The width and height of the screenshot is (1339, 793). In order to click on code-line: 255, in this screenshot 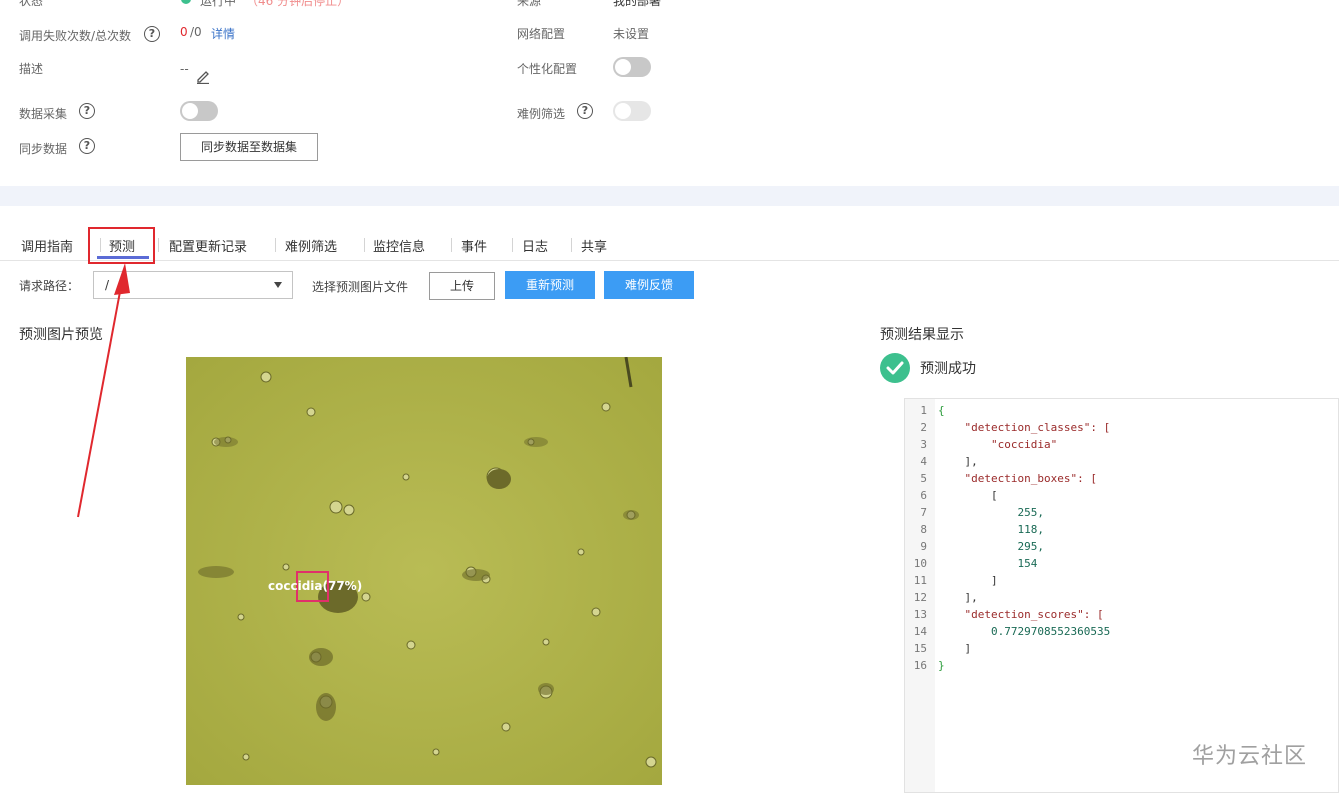, I will do `click(991, 512)`.